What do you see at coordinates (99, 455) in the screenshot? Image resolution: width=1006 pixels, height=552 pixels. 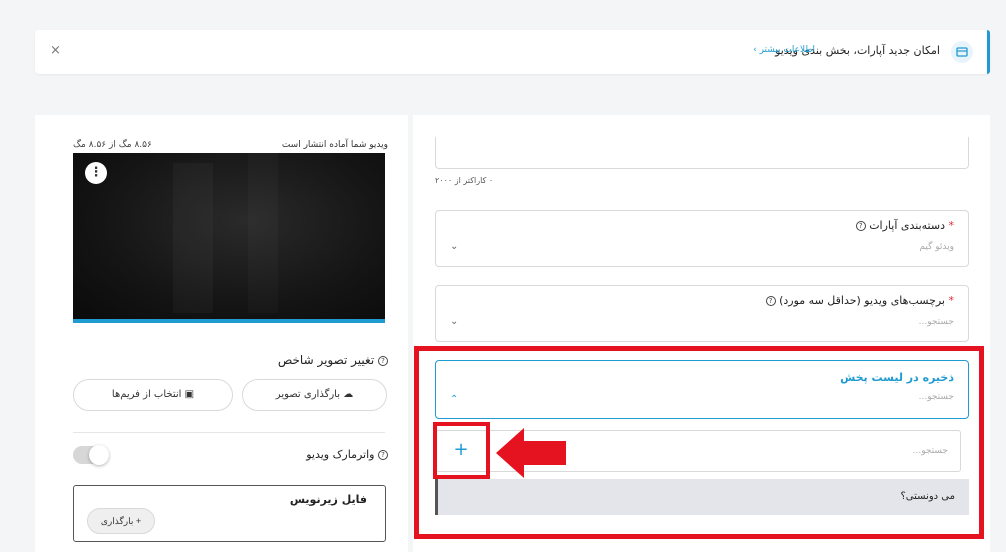 I see `toggle-knob` at bounding box center [99, 455].